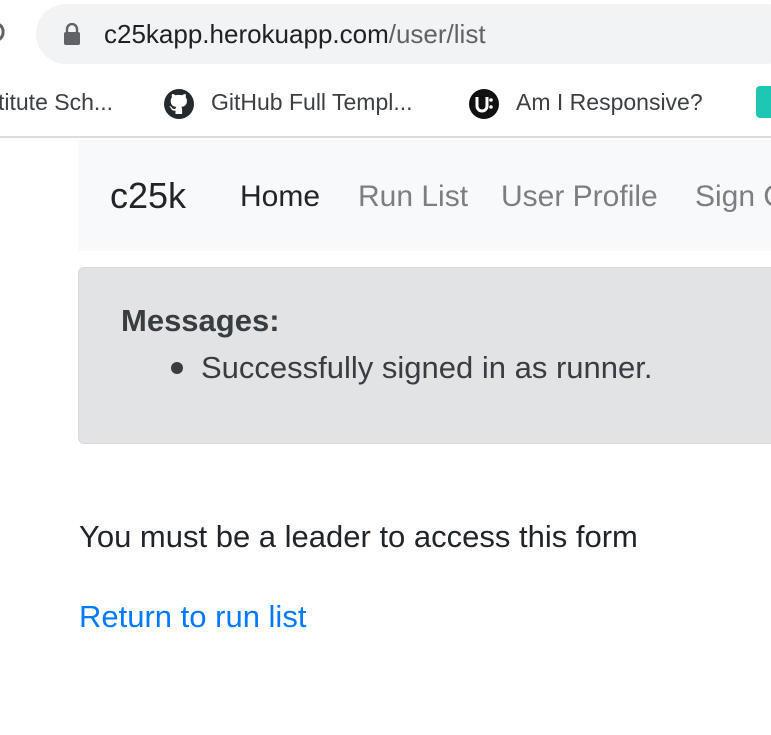 The image size is (771, 735). What do you see at coordinates (177, 368) in the screenshot?
I see `bullet-marker` at bounding box center [177, 368].